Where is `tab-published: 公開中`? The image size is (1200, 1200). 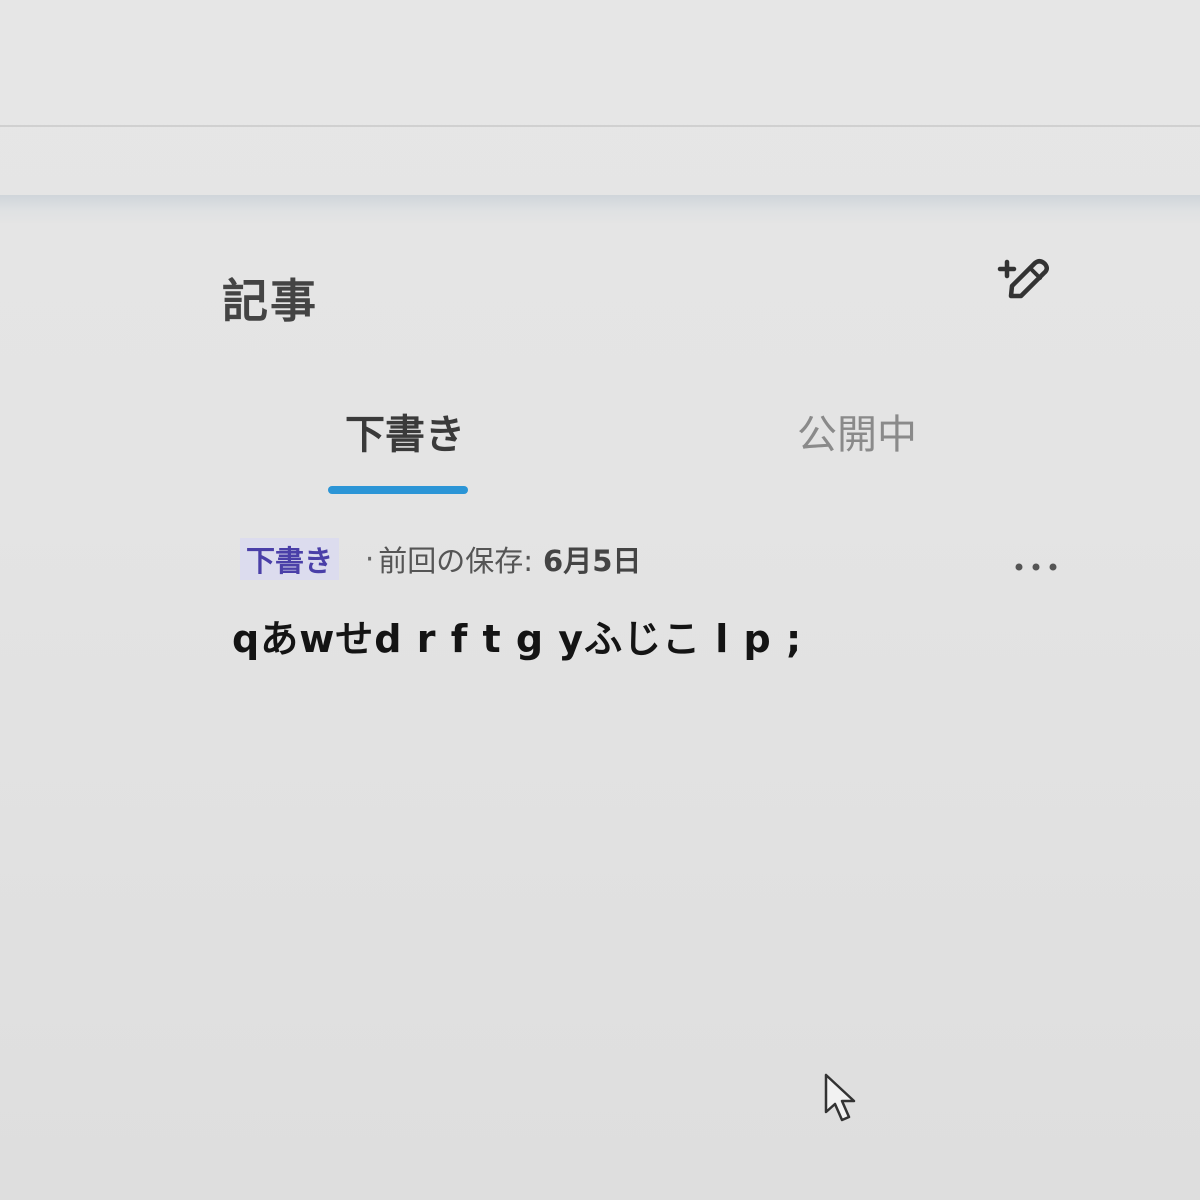 tab-published: 公開中 is located at coordinates (857, 431).